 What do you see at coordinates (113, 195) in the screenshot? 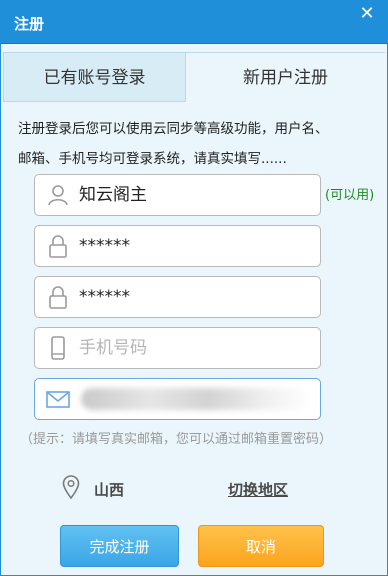
I see `username-value: 知云阁主` at bounding box center [113, 195].